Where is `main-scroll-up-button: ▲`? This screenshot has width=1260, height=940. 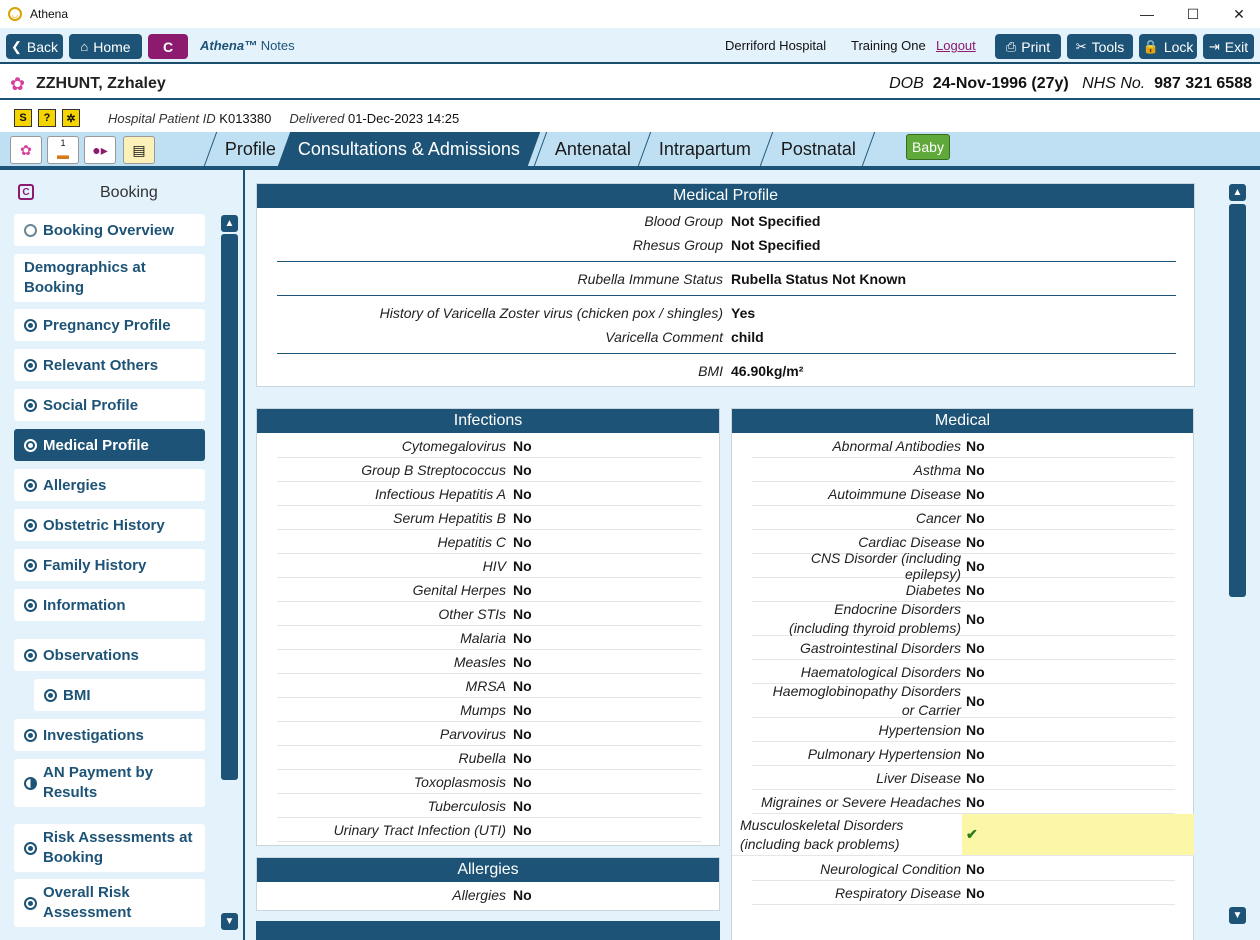
main-scroll-up-button: ▲ is located at coordinates (1237, 192).